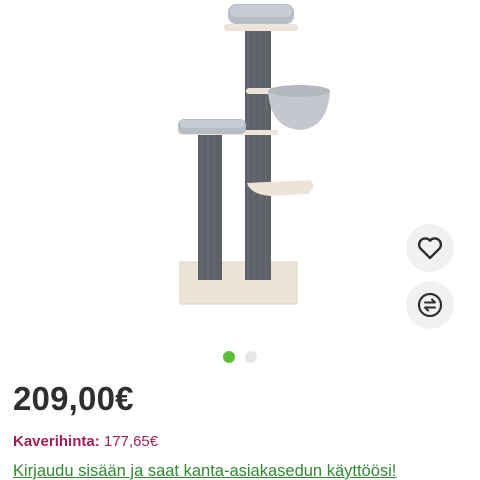 The image size is (480, 480). What do you see at coordinates (131, 441) in the screenshot?
I see `friend-price-value: 177,65€` at bounding box center [131, 441].